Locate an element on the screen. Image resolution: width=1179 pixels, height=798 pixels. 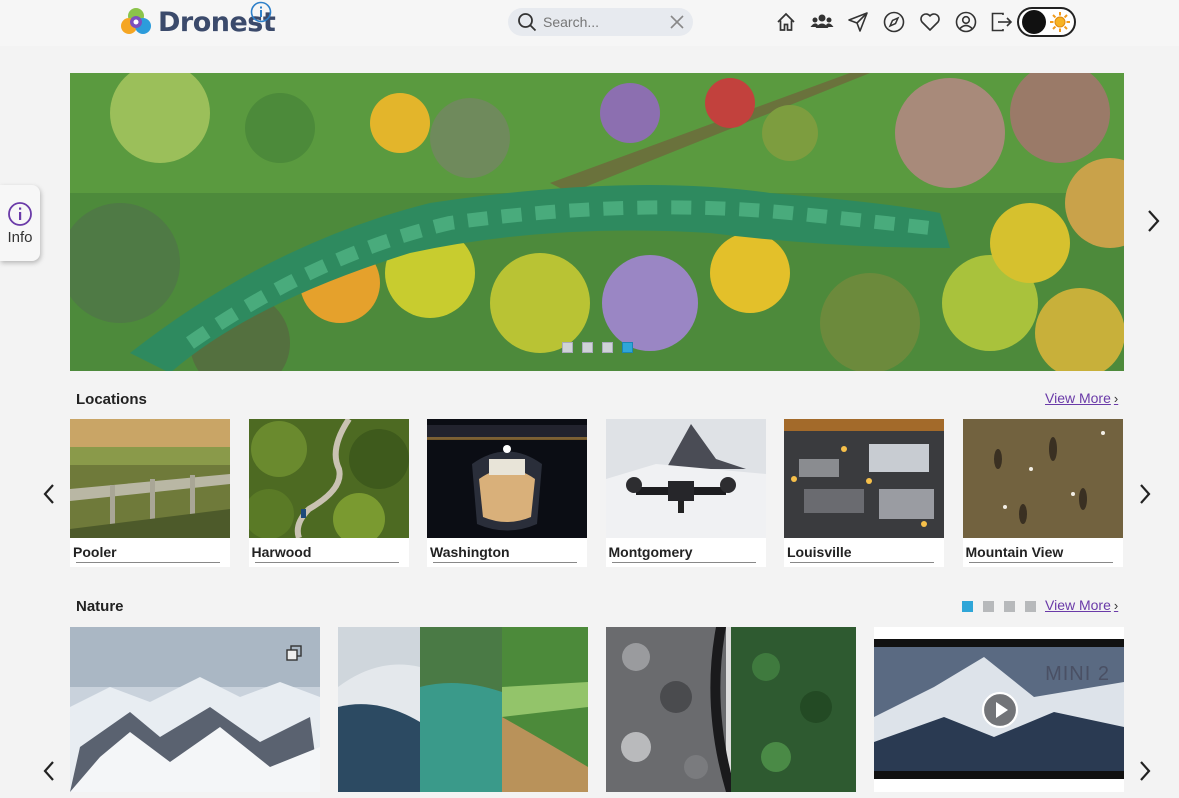
info-side-tab: Info is located at coordinates (20, 223).